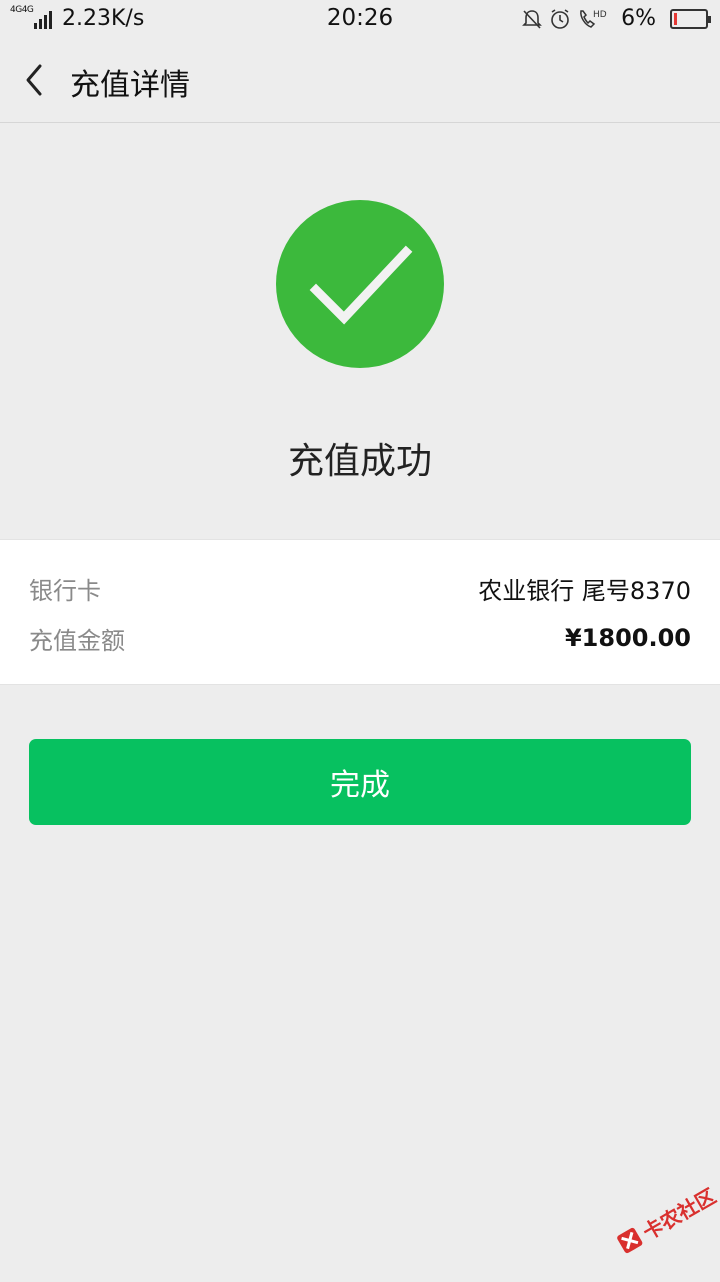 The image size is (720, 1282). I want to click on alarm-icon, so click(560, 18).